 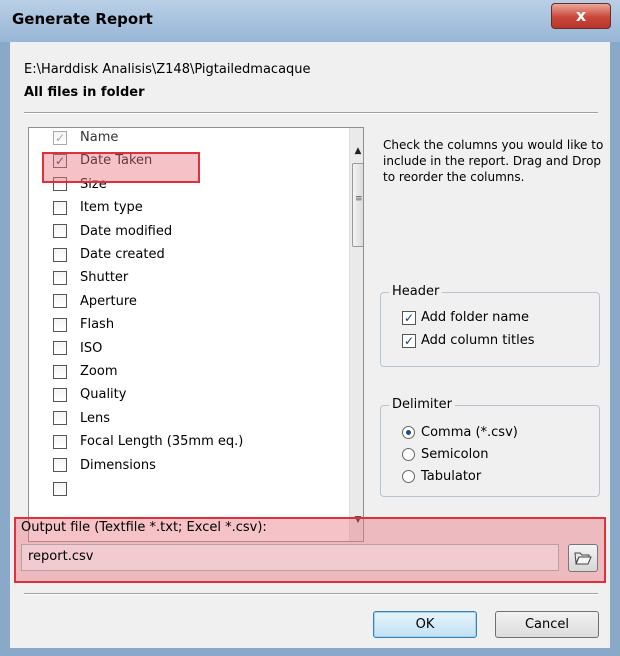 What do you see at coordinates (126, 231) in the screenshot?
I see `column-item-label: Date modified` at bounding box center [126, 231].